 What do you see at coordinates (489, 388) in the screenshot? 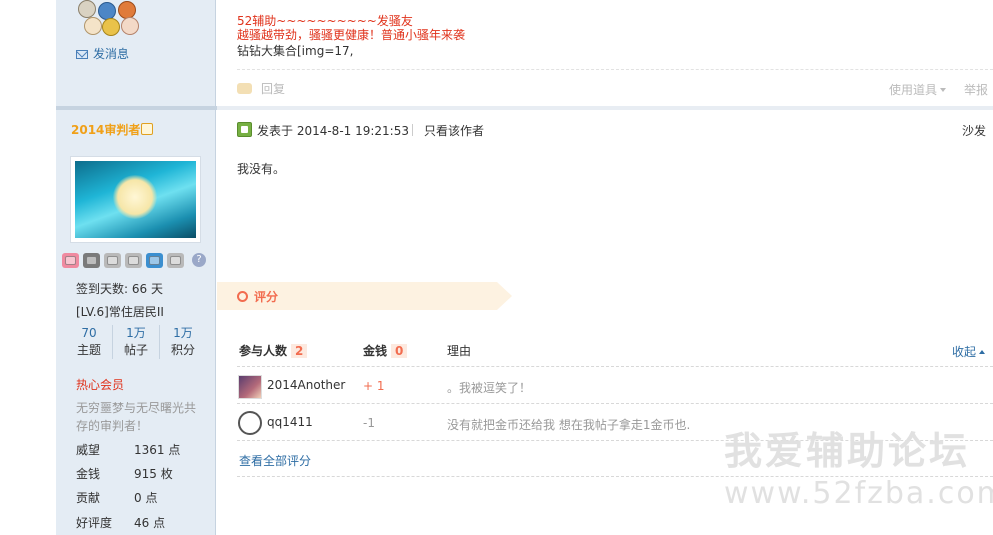
I see `rating-reason: 。我被逗笑了！` at bounding box center [489, 388].